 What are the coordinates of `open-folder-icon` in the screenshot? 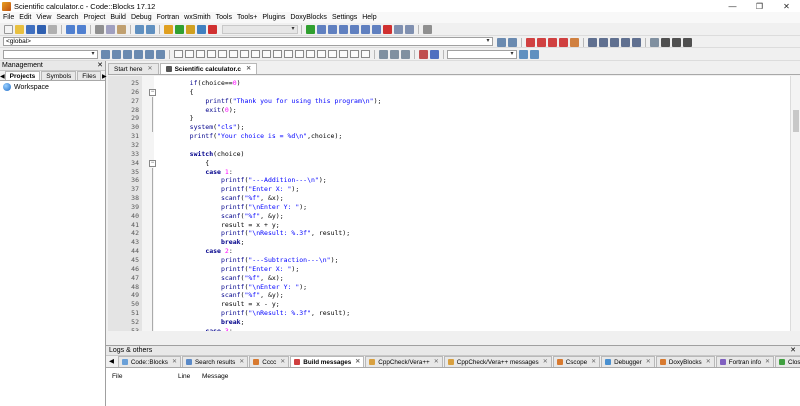 It's located at (19, 29).